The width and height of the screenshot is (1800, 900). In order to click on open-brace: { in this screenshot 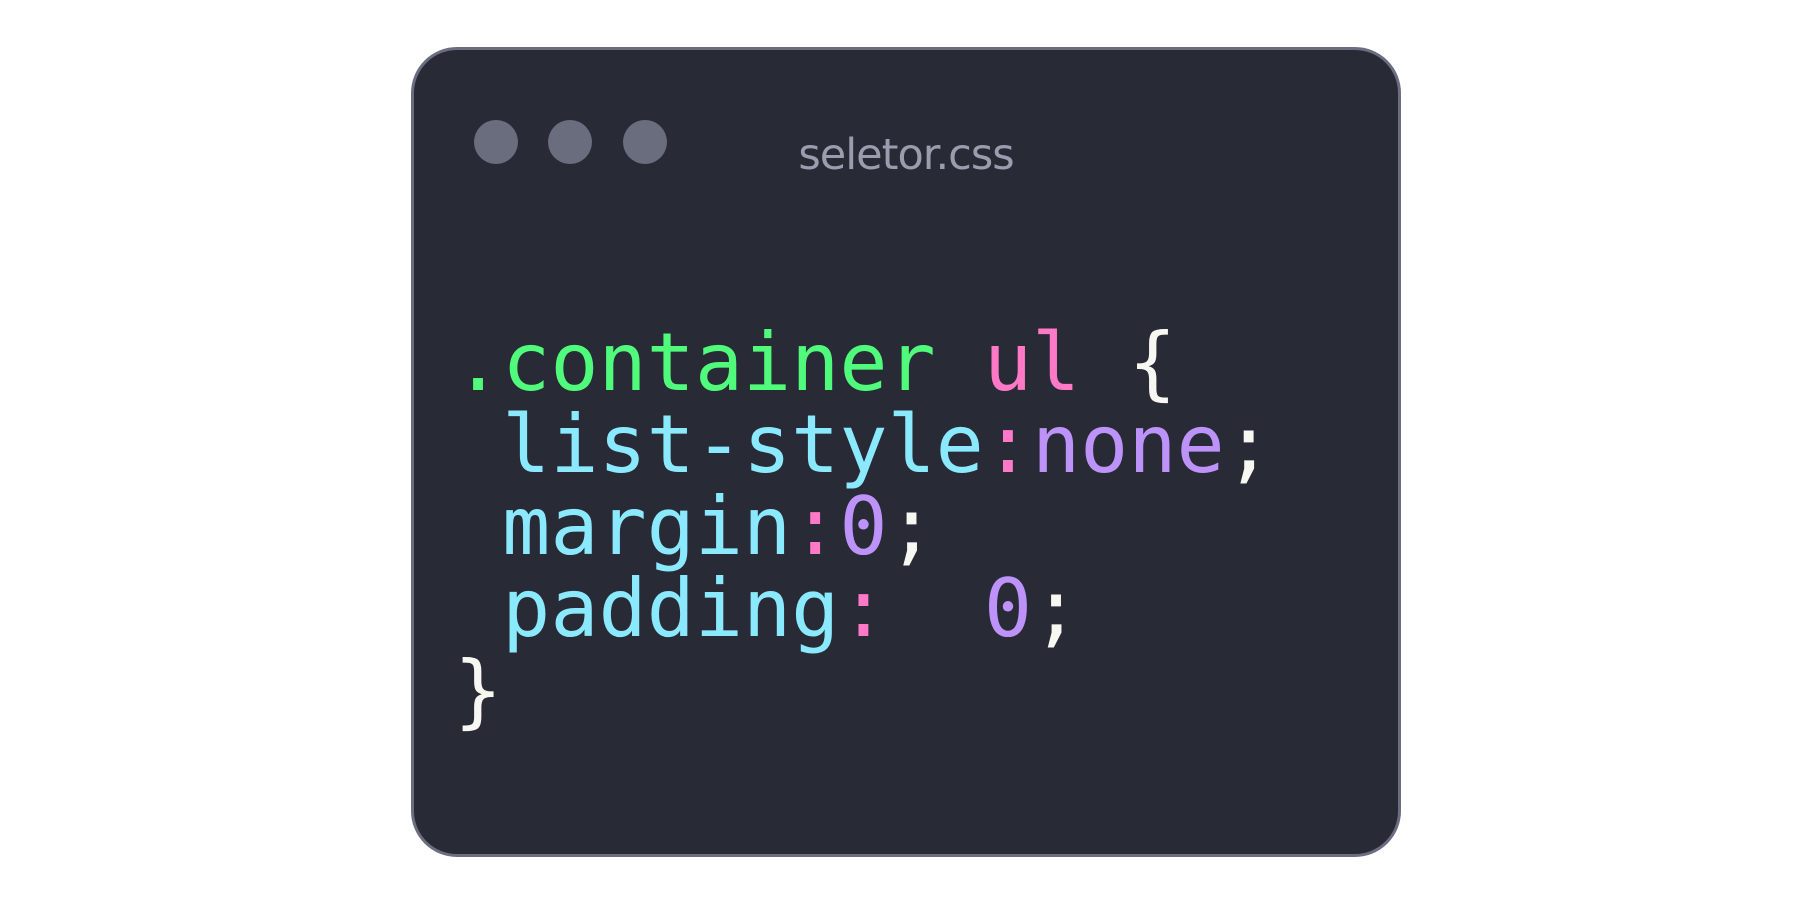, I will do `click(1152, 362)`.